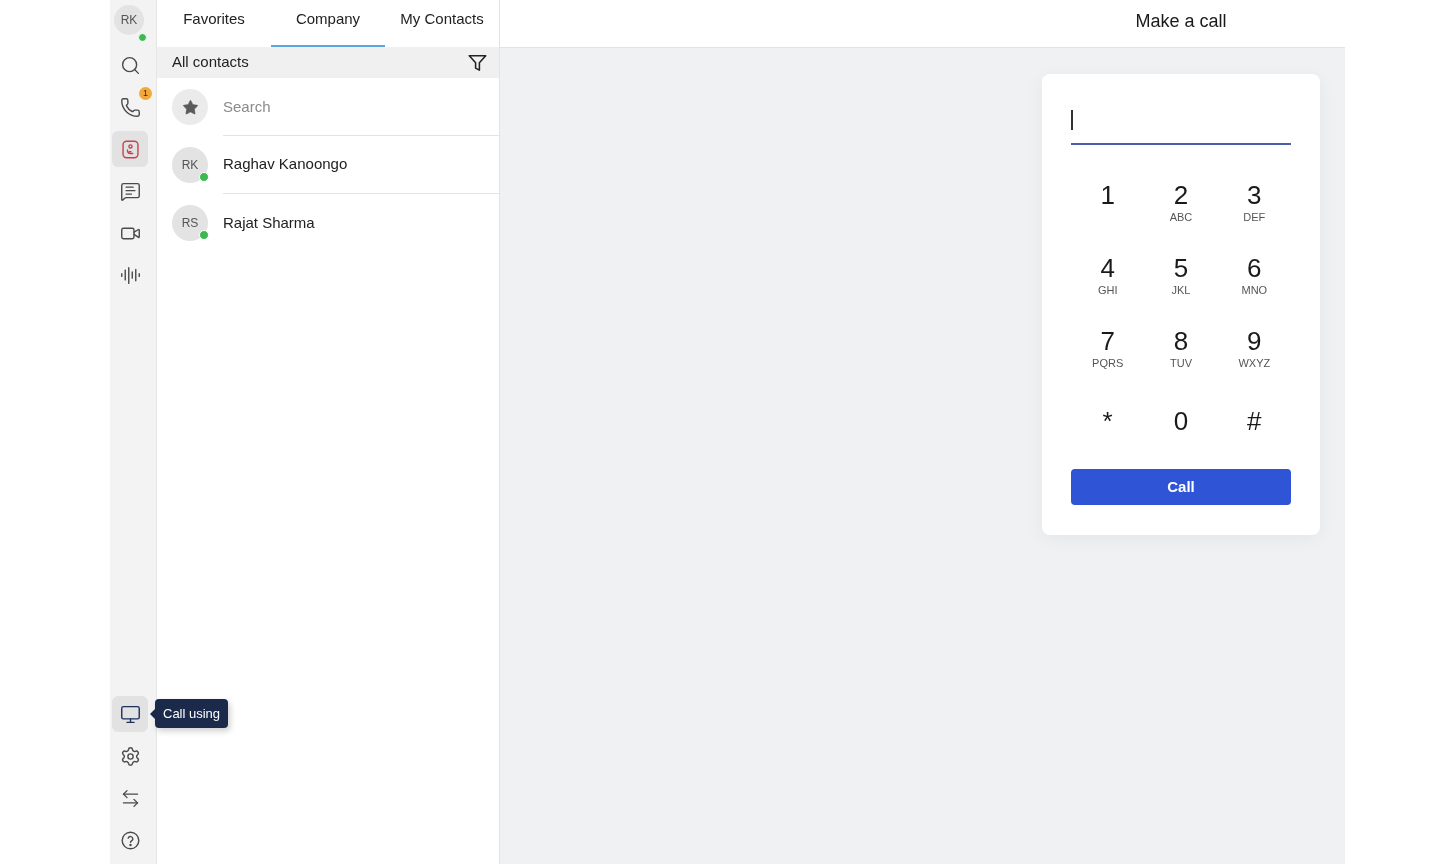  What do you see at coordinates (1181, 487) in the screenshot?
I see `call-button: Call` at bounding box center [1181, 487].